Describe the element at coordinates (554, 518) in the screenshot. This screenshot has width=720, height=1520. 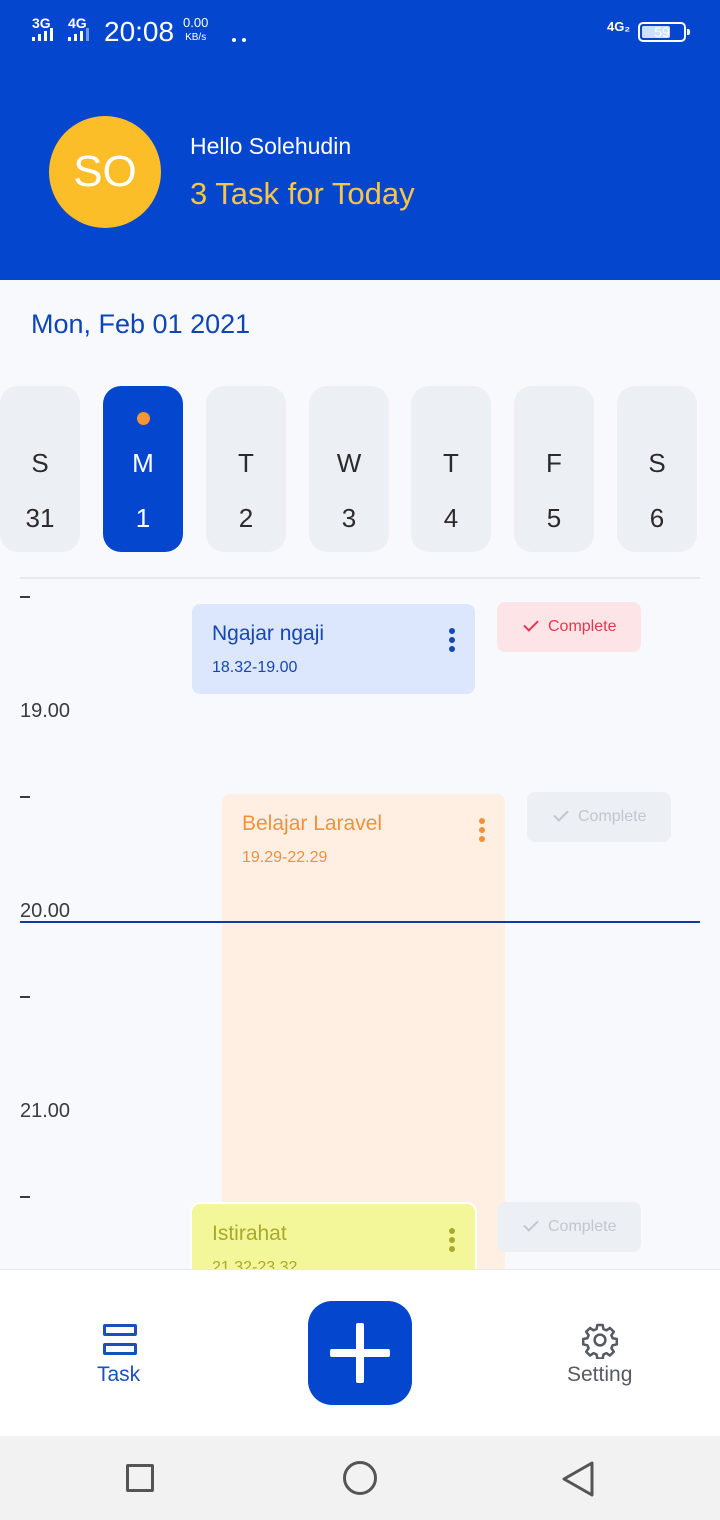
I see `day-number: 5` at that location.